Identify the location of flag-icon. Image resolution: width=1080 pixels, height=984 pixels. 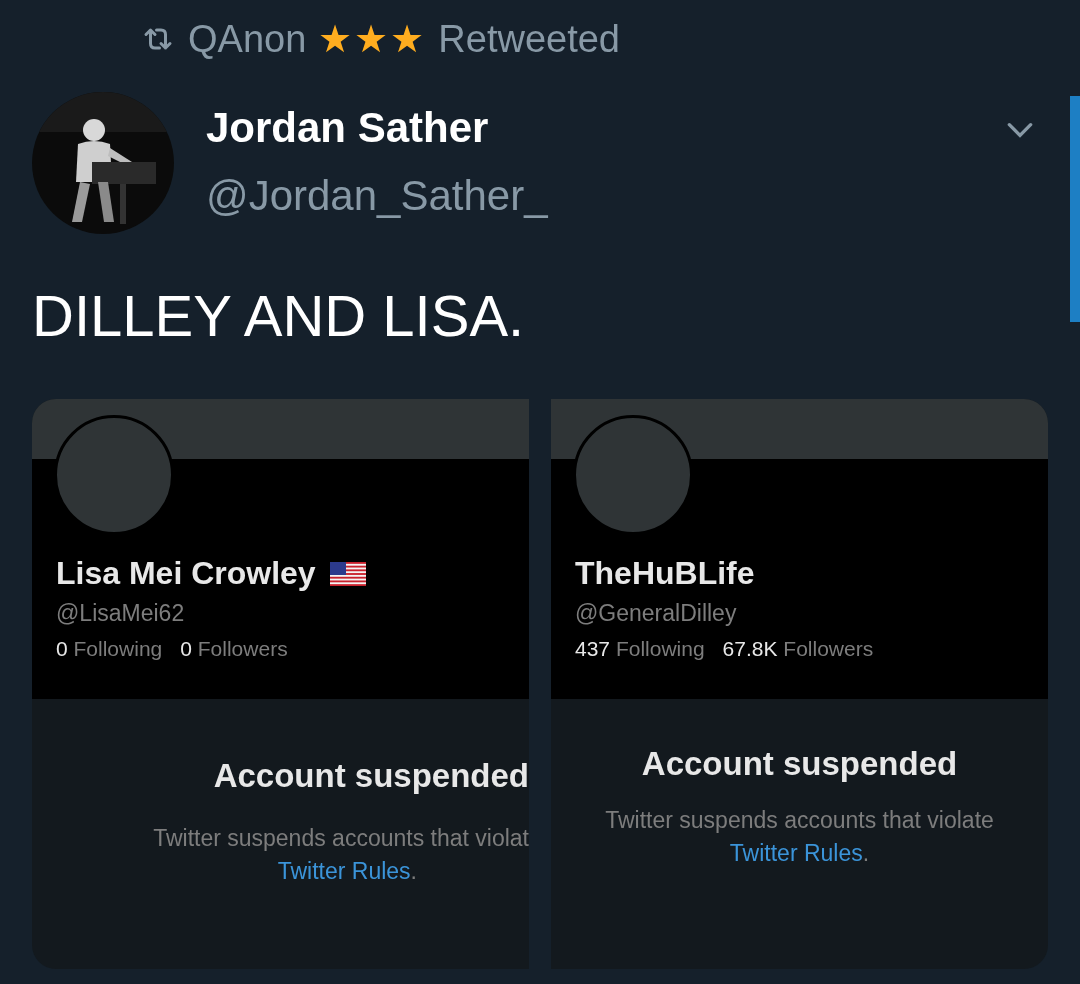
(347, 573).